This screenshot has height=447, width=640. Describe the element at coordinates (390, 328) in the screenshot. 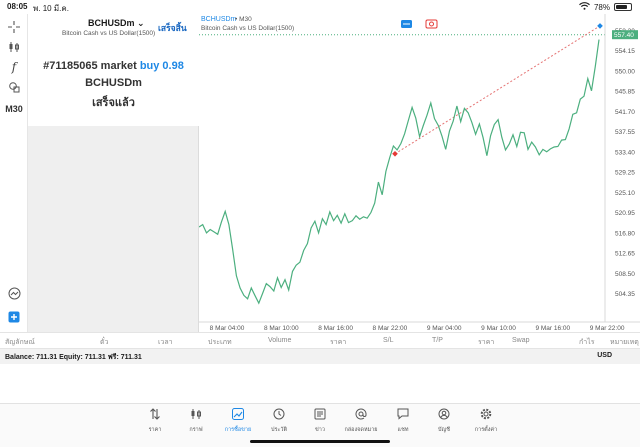

I see `x-tick-label: 8 Mar 22:00` at that location.